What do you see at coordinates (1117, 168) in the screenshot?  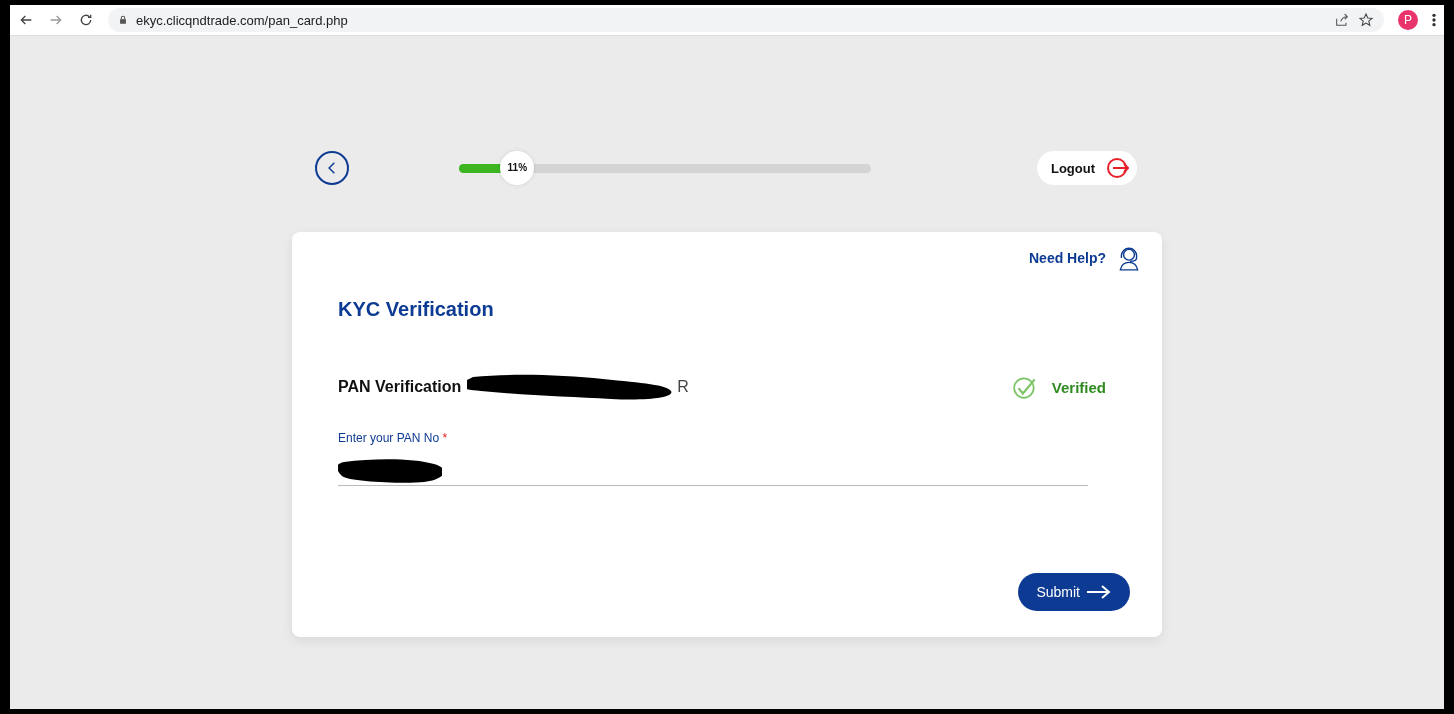 I see `logout-icon` at bounding box center [1117, 168].